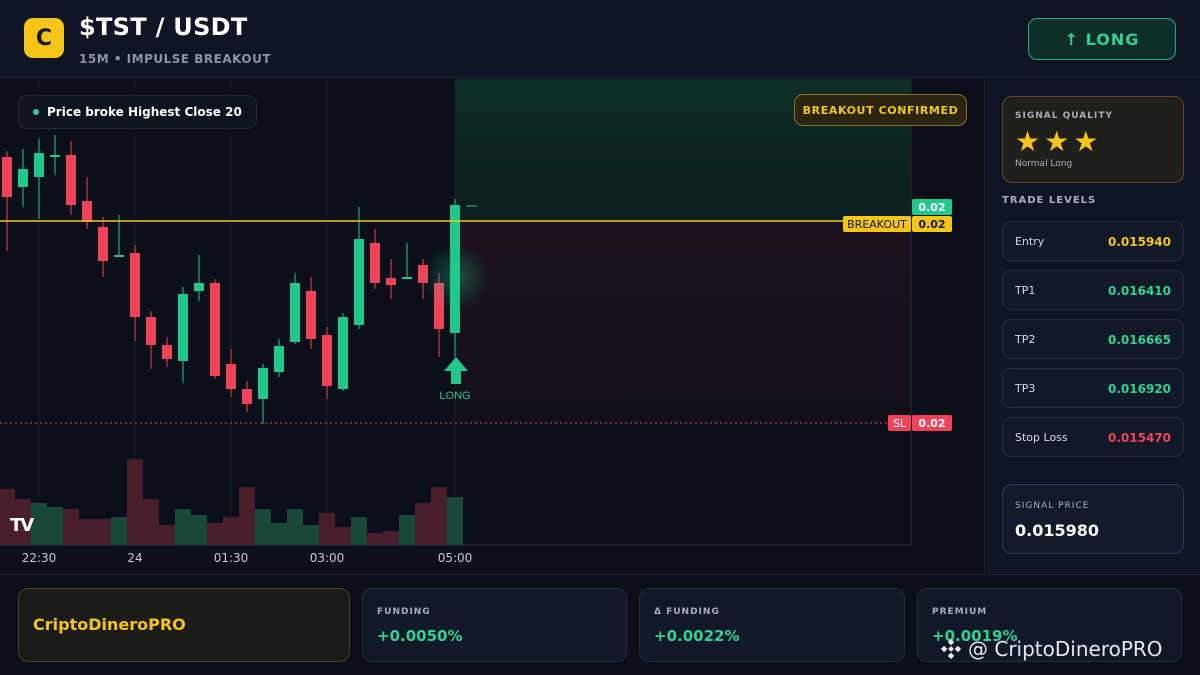 This screenshot has height=675, width=1200. What do you see at coordinates (456, 277) in the screenshot?
I see `signal-glow` at bounding box center [456, 277].